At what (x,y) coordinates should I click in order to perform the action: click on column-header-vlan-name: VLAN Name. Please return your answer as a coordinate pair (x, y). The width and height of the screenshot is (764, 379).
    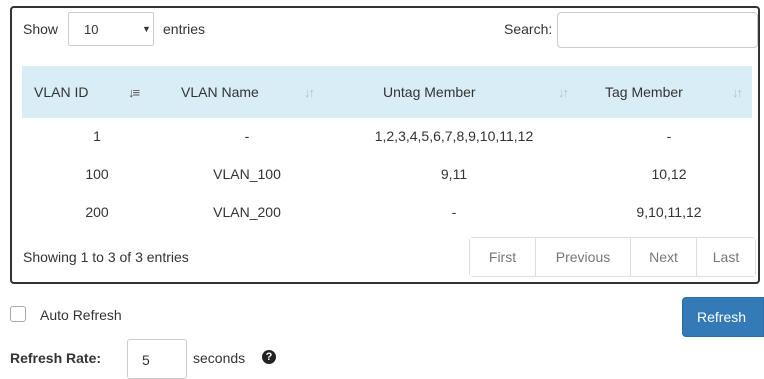
    Looking at the image, I should click on (220, 92).